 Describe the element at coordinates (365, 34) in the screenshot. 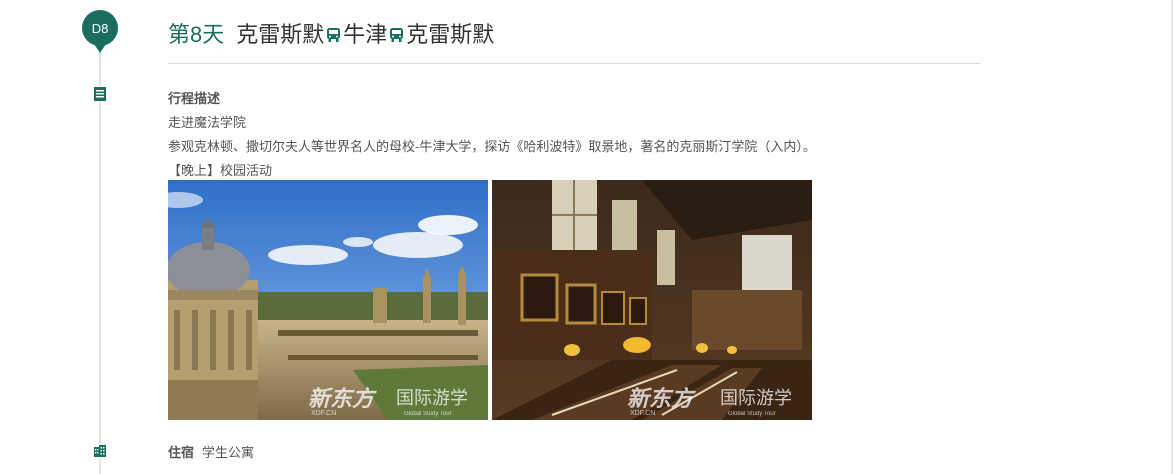

I see `route-city-mid: 牛津` at that location.